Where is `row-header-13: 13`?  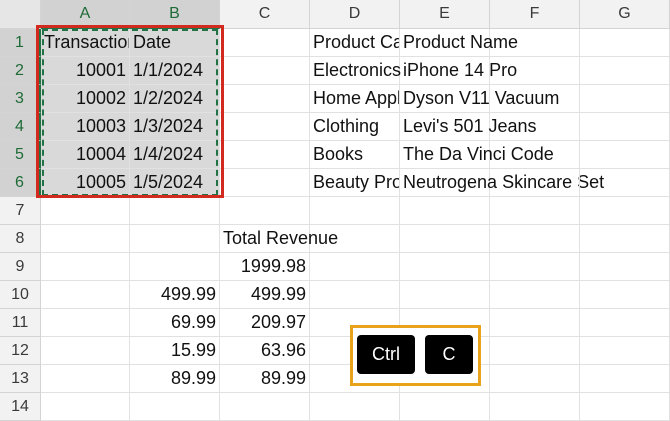 row-header-13: 13 is located at coordinates (20, 379).